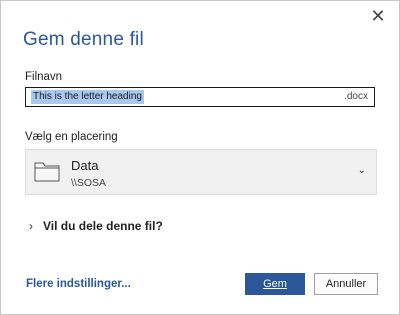  What do you see at coordinates (356, 96) in the screenshot?
I see `file-extension: .docx` at bounding box center [356, 96].